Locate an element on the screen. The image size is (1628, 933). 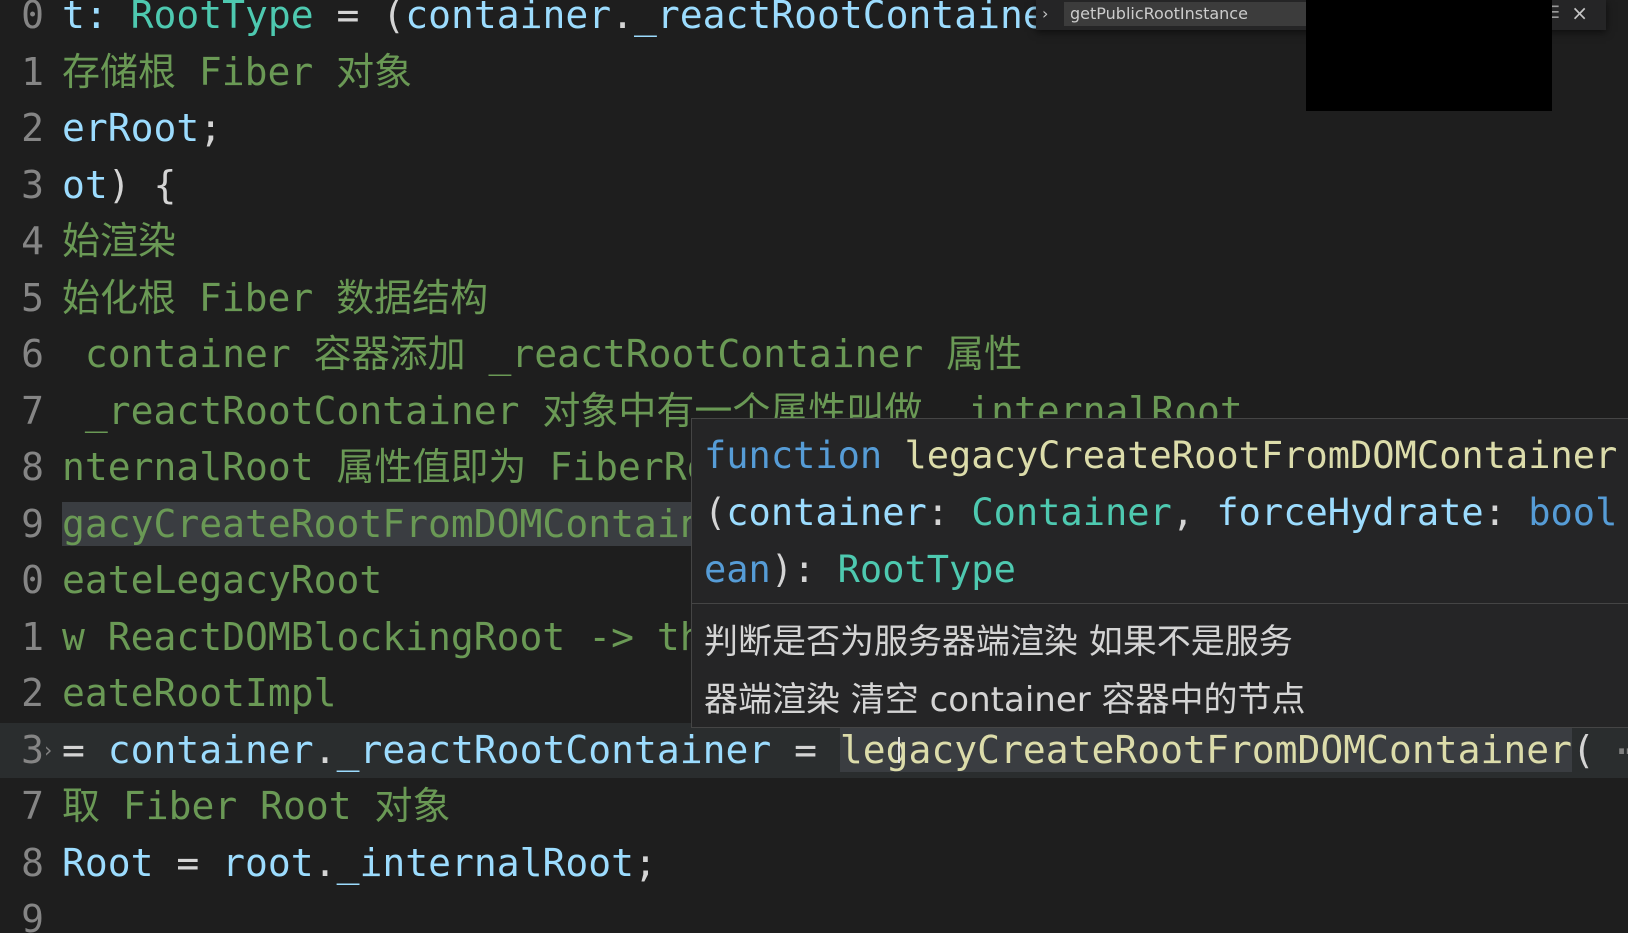
code-token: 始渲染 is located at coordinates (119, 241).